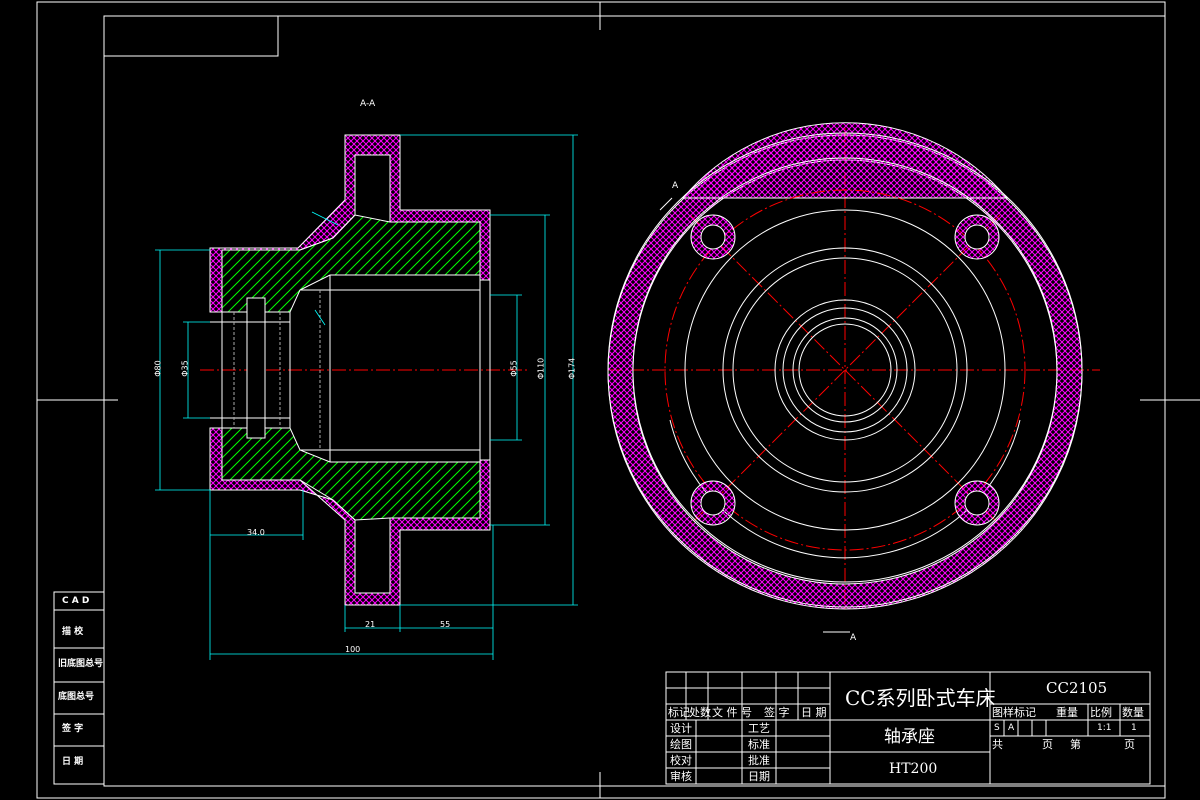 The image size is (1200, 800). Describe the element at coordinates (1075, 744) in the screenshot. I see `sheet-no: 第` at that location.